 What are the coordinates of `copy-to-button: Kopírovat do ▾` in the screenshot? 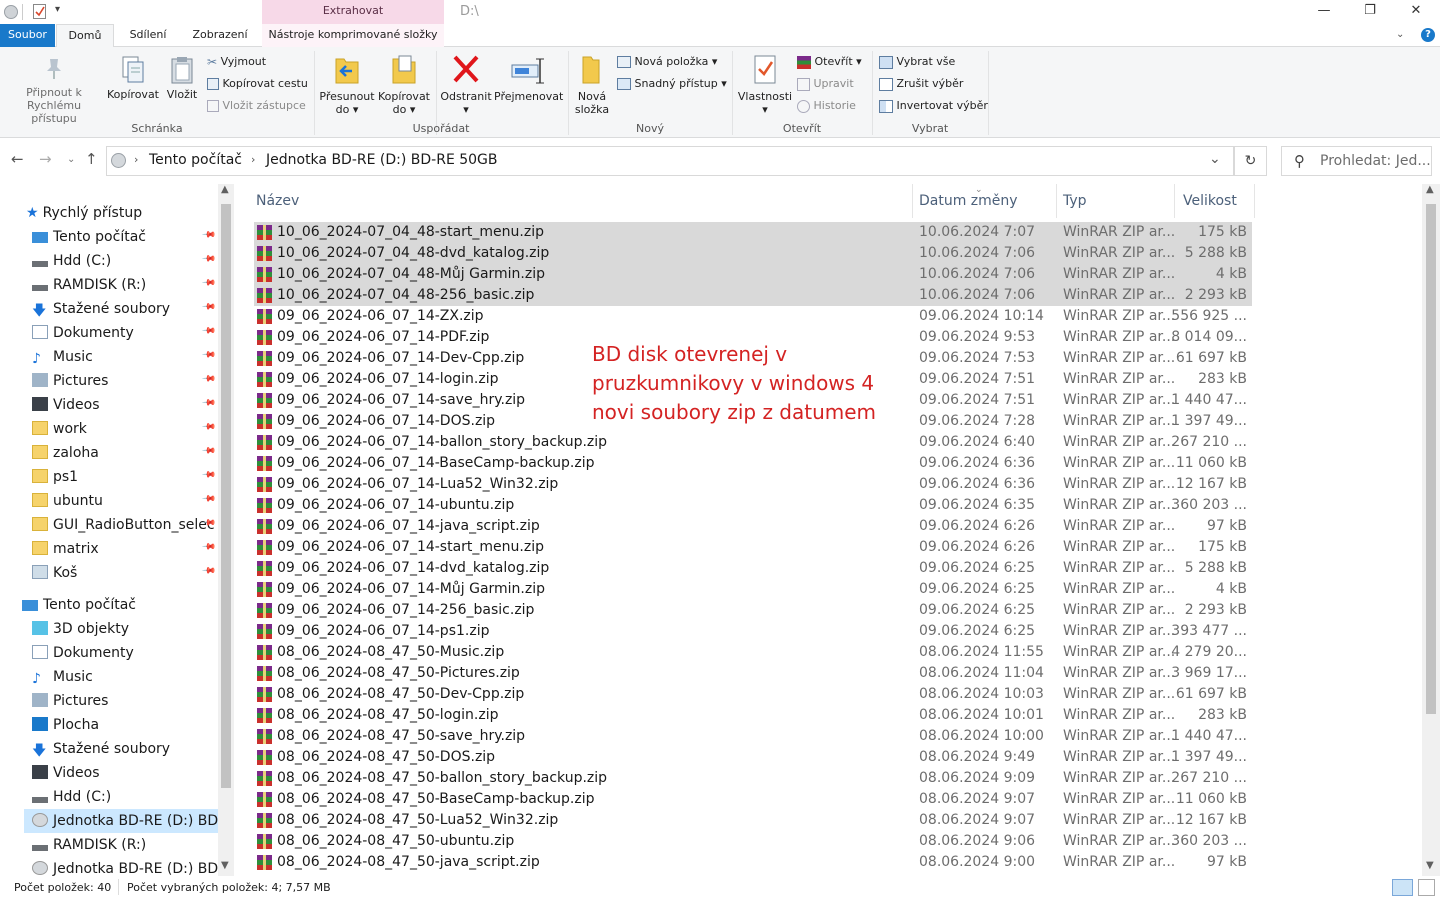 It's located at (404, 84).